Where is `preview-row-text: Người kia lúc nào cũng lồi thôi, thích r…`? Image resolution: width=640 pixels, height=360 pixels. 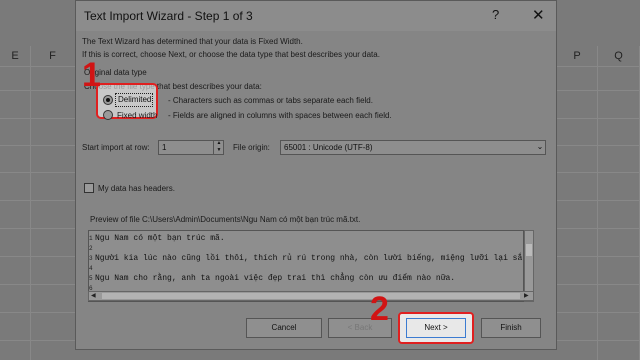
preview-row-text: Người kia lúc nào cũng lồi thôi, thích r… is located at coordinates (309, 258).